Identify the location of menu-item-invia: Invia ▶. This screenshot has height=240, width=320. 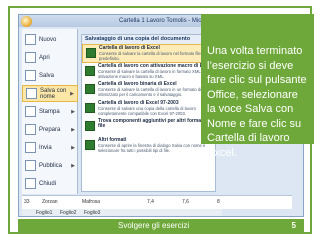
(50, 147).